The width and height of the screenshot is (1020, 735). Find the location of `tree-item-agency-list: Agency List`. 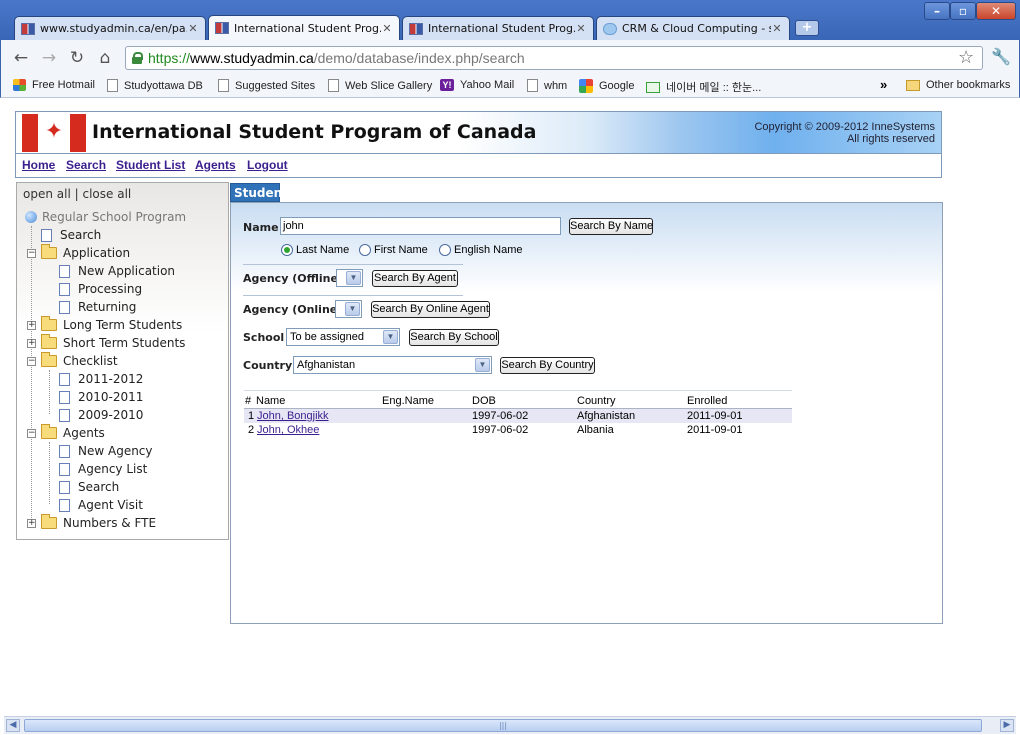

tree-item-agency-list: Agency List is located at coordinates (103, 469).